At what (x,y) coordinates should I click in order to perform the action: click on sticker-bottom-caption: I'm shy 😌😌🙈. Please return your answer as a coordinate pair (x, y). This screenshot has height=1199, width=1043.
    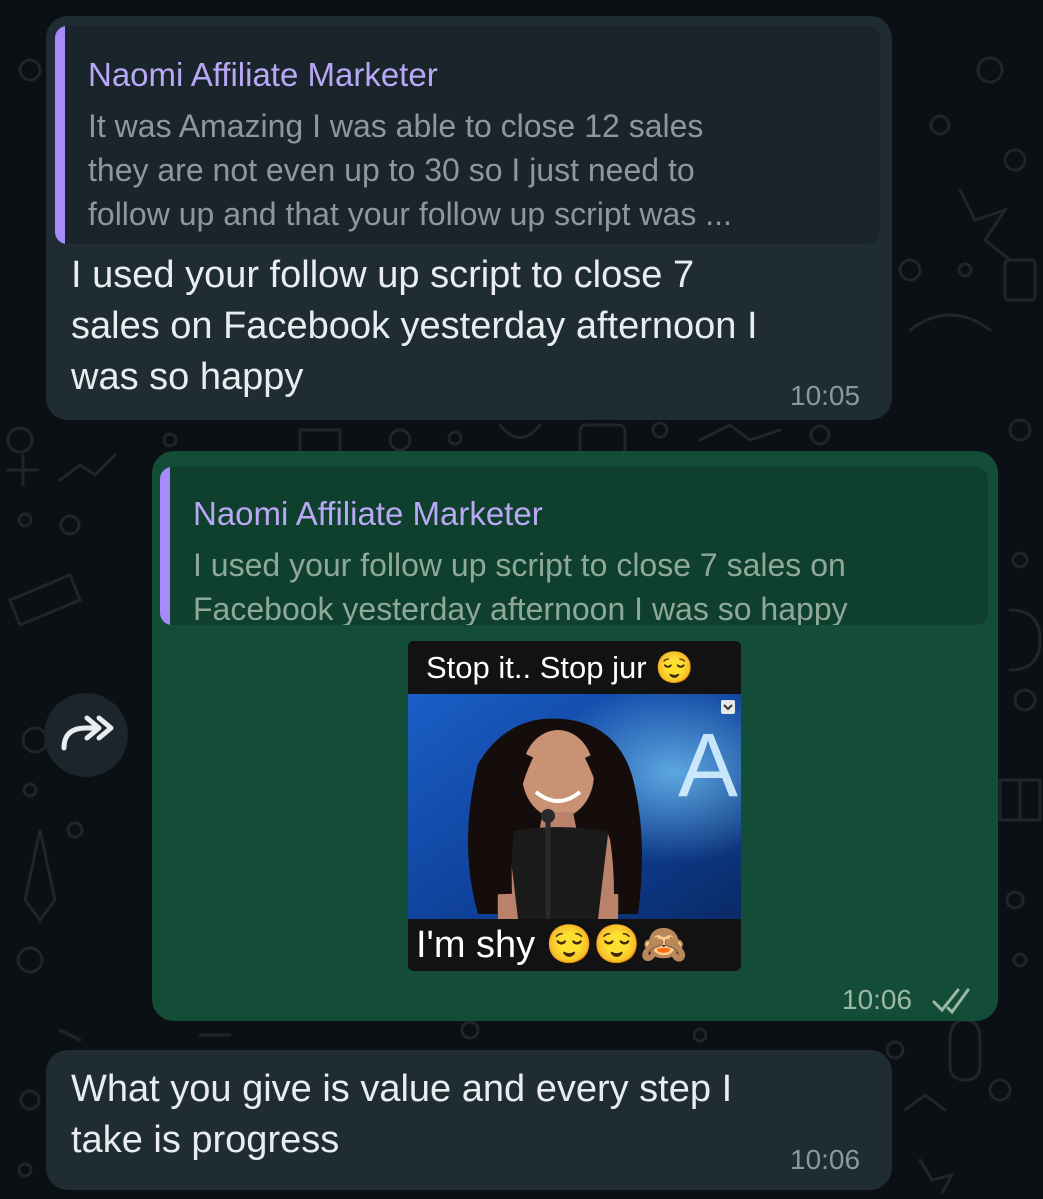
    Looking at the image, I should click on (574, 945).